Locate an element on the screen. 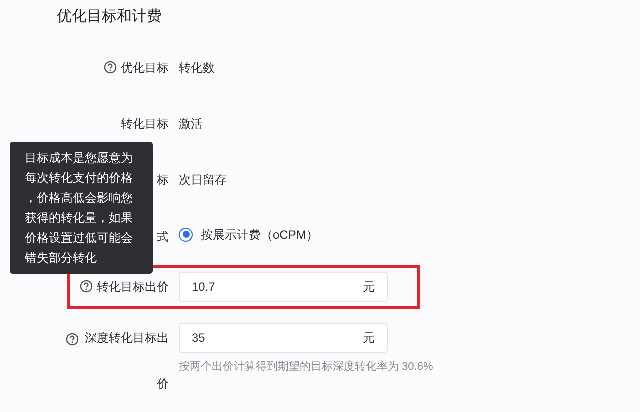 The width and height of the screenshot is (640, 412). field-label: 深度转化目标出价 is located at coordinates (126, 361).